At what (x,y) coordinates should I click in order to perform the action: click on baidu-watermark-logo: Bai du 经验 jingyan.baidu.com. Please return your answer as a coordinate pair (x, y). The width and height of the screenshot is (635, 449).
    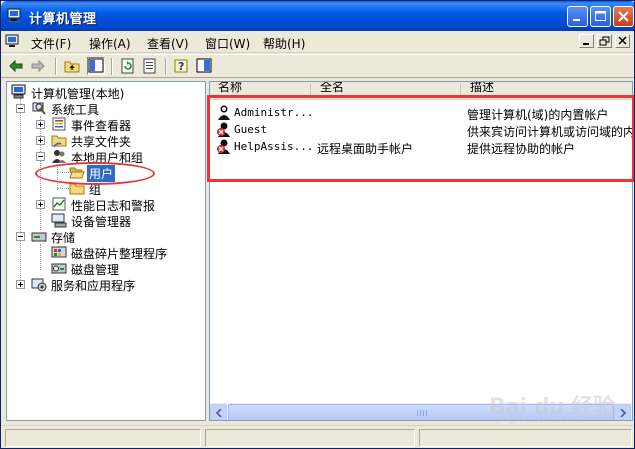
    Looking at the image, I should click on (559, 409).